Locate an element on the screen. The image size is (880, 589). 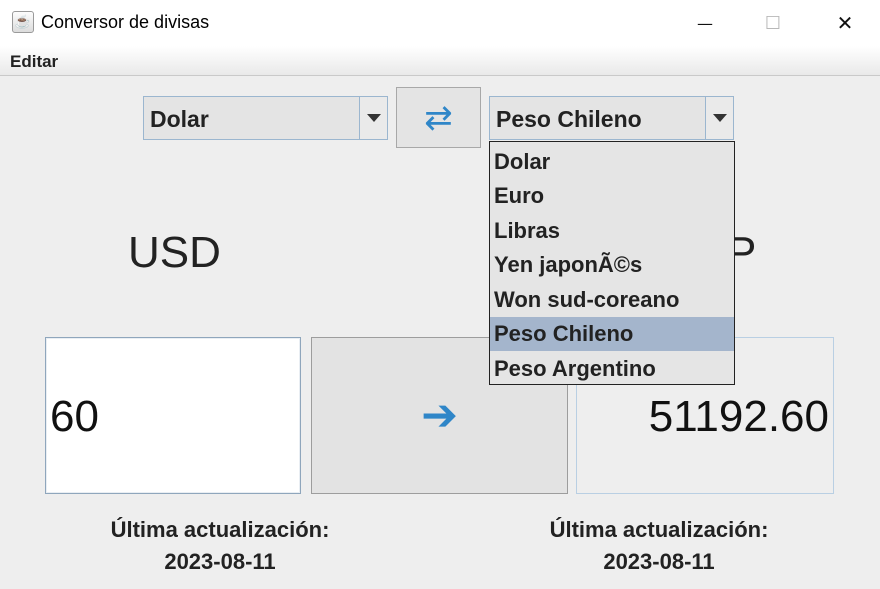
last-update-to: Última actualización: 2023-08-11 is located at coordinates (659, 546).